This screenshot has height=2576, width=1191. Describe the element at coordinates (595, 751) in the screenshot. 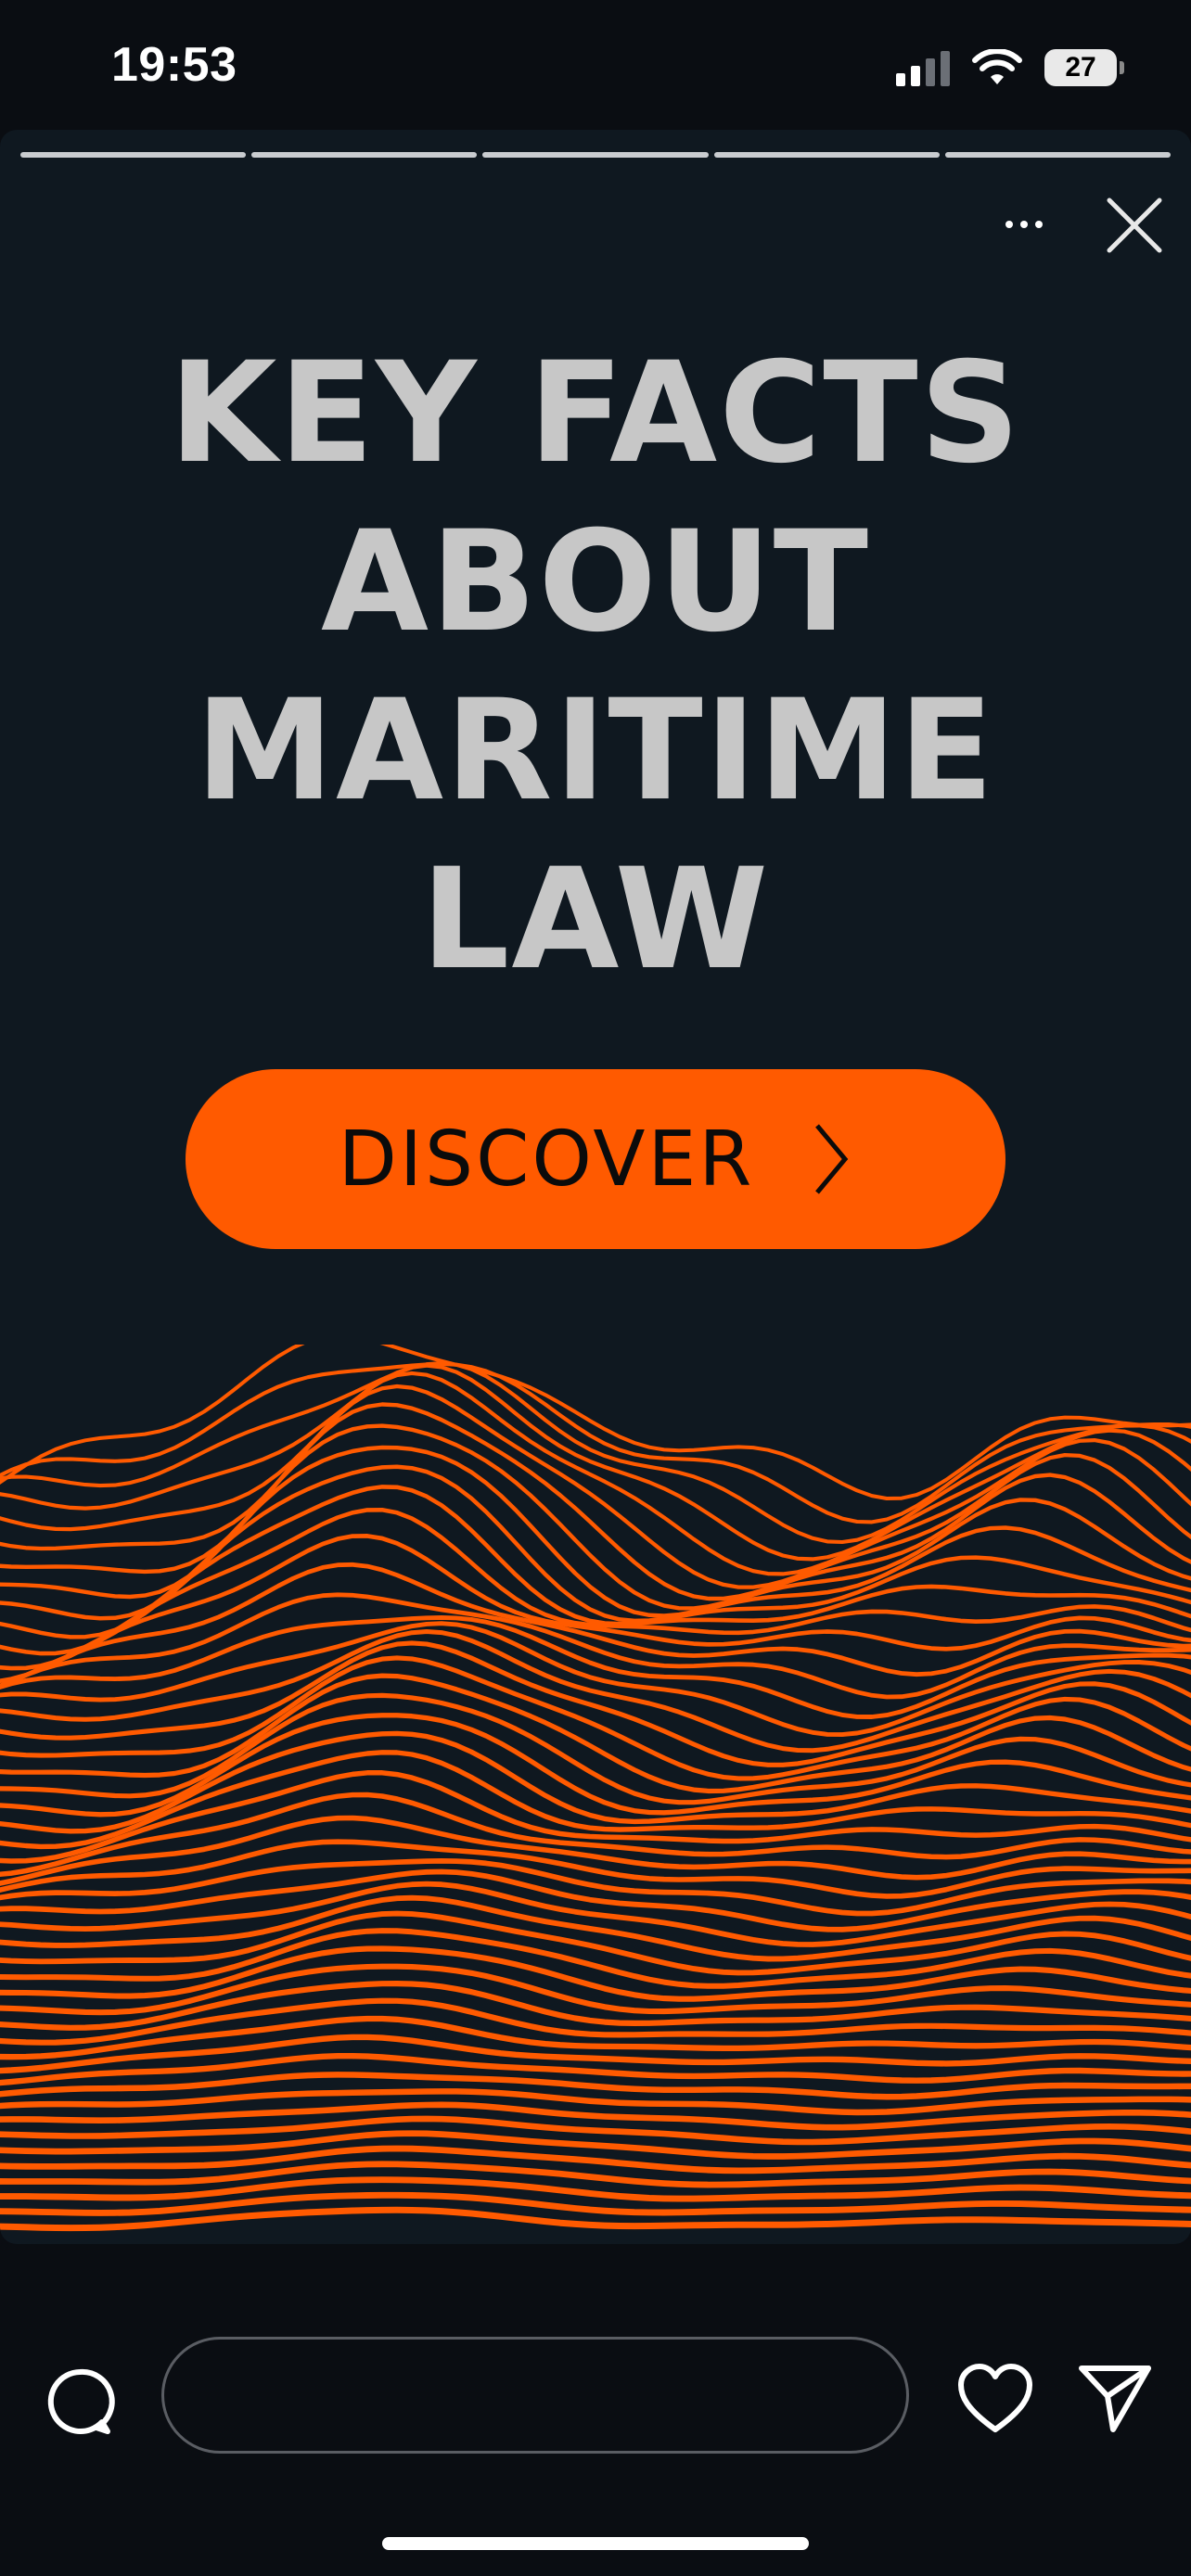

I see `headline-line: MARITIME` at that location.